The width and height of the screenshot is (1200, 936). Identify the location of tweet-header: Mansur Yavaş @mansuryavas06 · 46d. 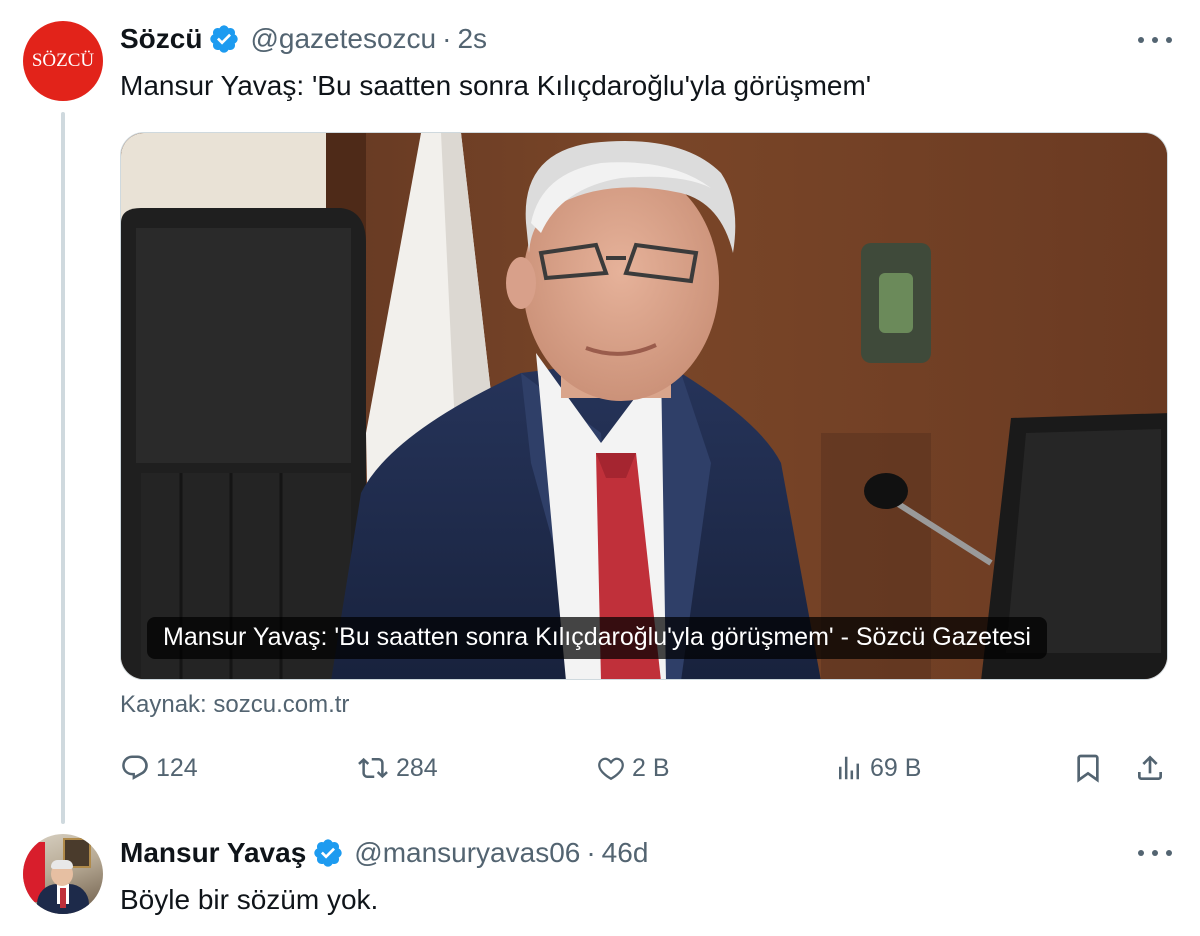
(384, 853).